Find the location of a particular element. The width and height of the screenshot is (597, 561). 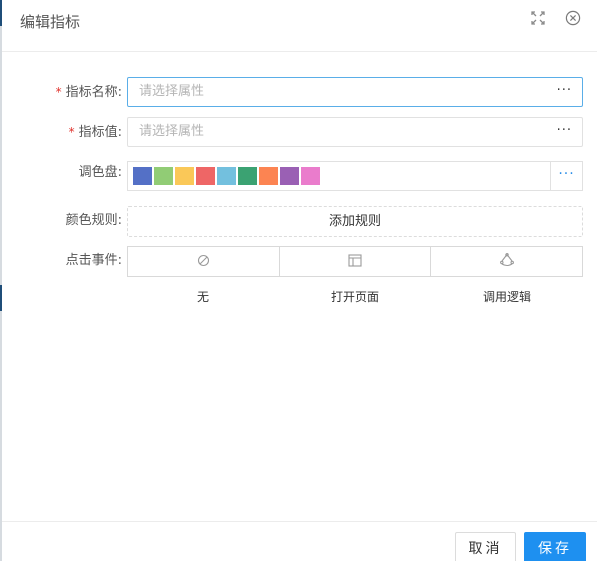

color-rules-label: 颜色规则: is located at coordinates (93, 220).